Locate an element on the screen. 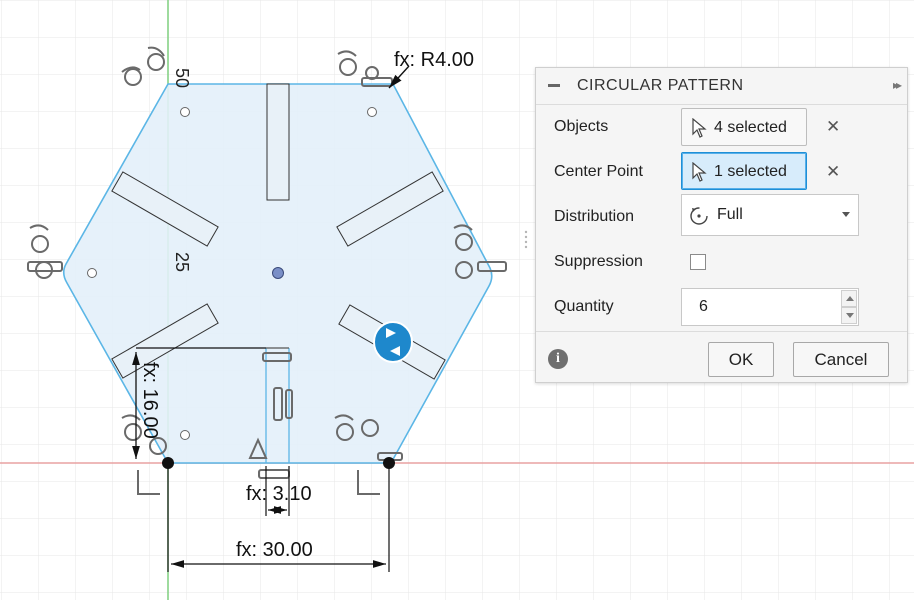  hole-bottom-left is located at coordinates (185, 435).